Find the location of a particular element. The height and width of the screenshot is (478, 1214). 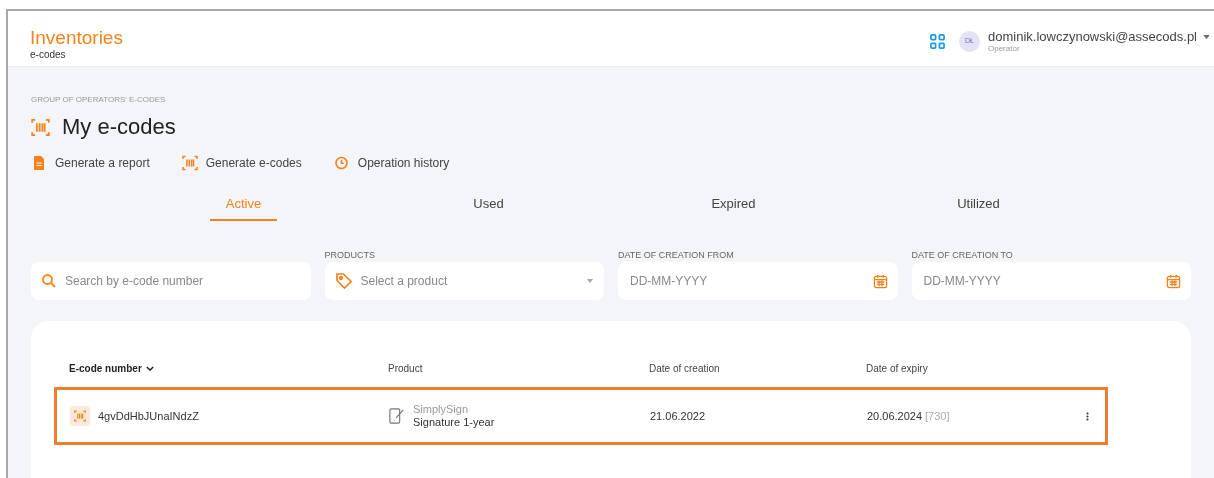

tab: Utilized is located at coordinates (978, 204).